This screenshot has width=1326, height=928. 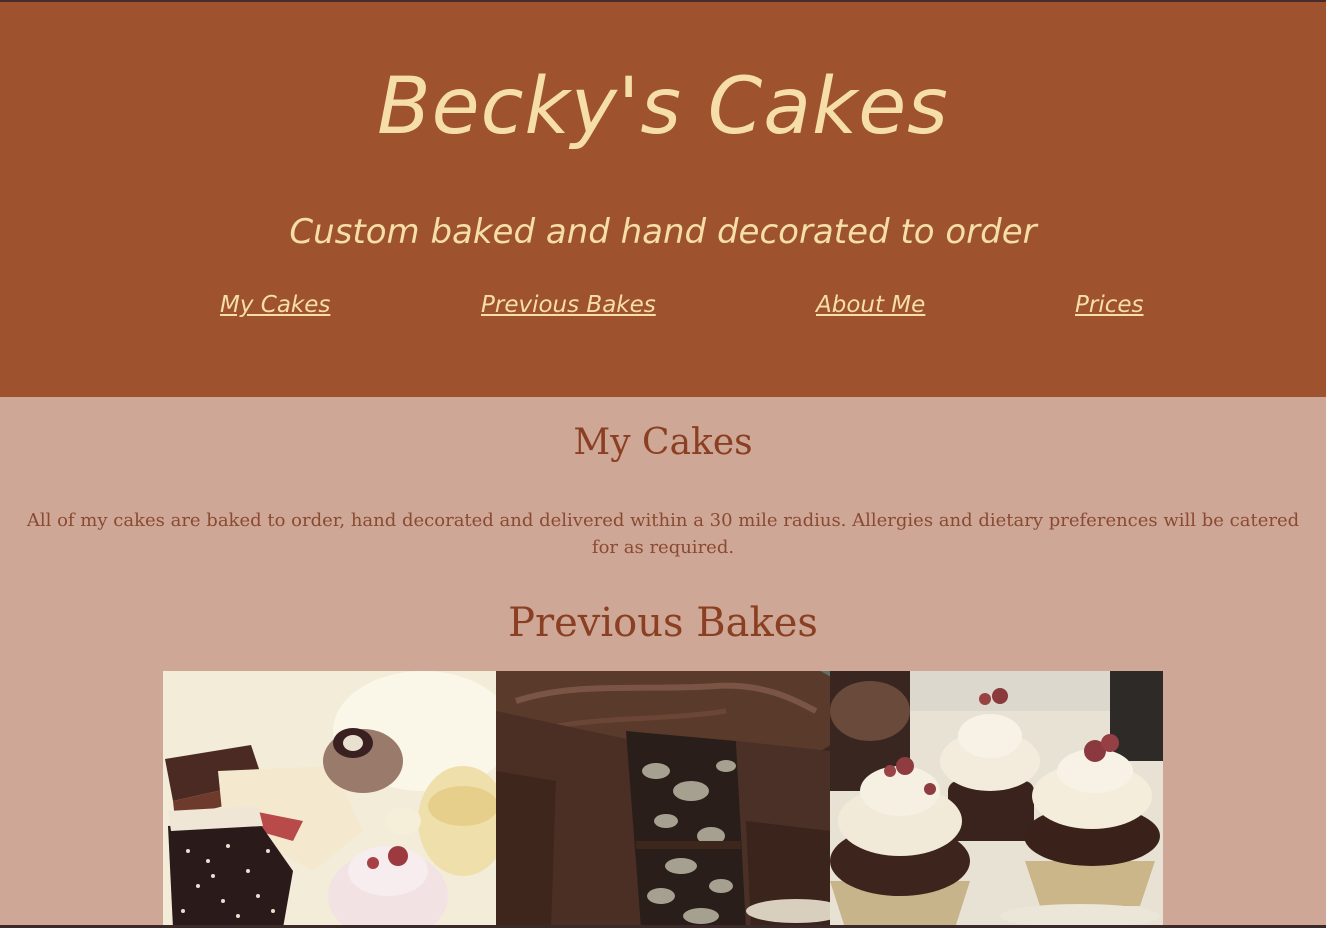 What do you see at coordinates (663, 442) in the screenshot?
I see `my-cakes-heading: My Cakes` at bounding box center [663, 442].